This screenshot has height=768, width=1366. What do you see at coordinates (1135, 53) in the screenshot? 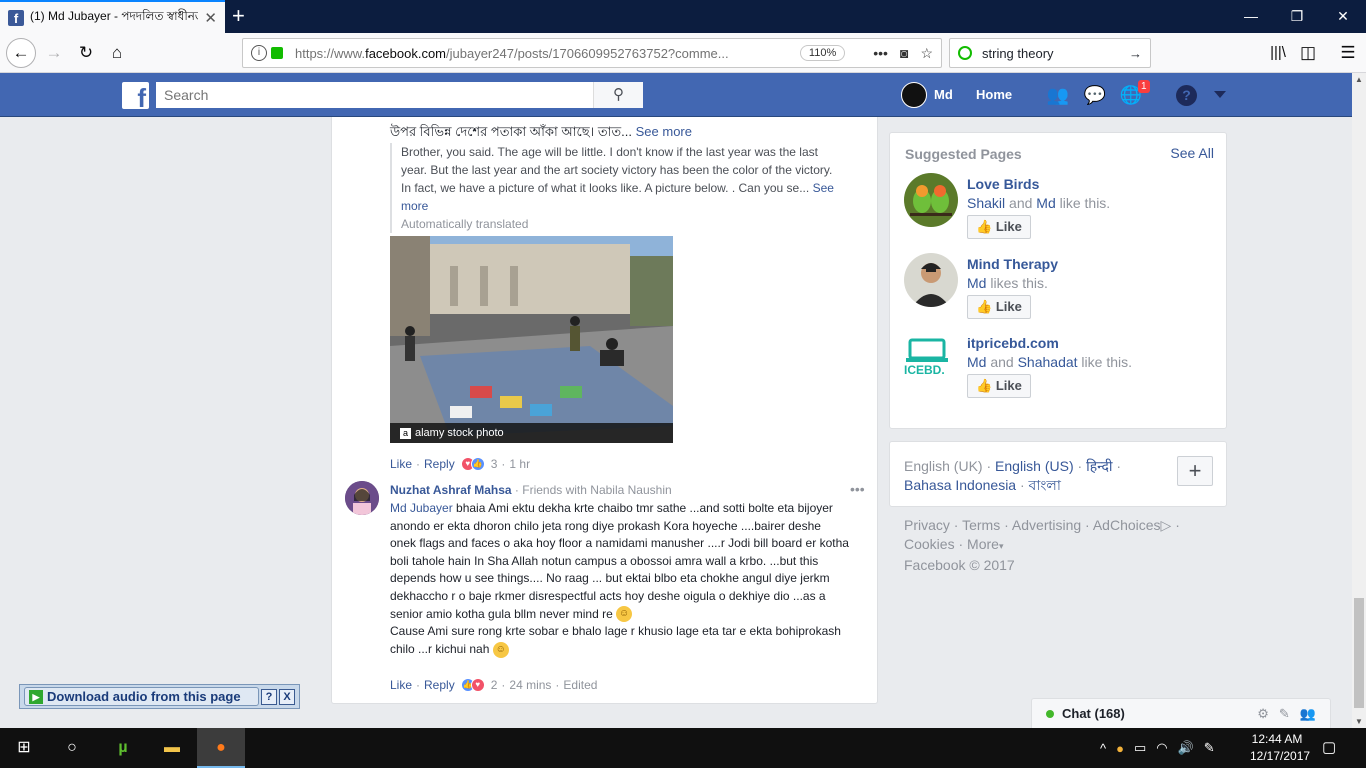
I see `search-go-icon: →` at bounding box center [1135, 53].